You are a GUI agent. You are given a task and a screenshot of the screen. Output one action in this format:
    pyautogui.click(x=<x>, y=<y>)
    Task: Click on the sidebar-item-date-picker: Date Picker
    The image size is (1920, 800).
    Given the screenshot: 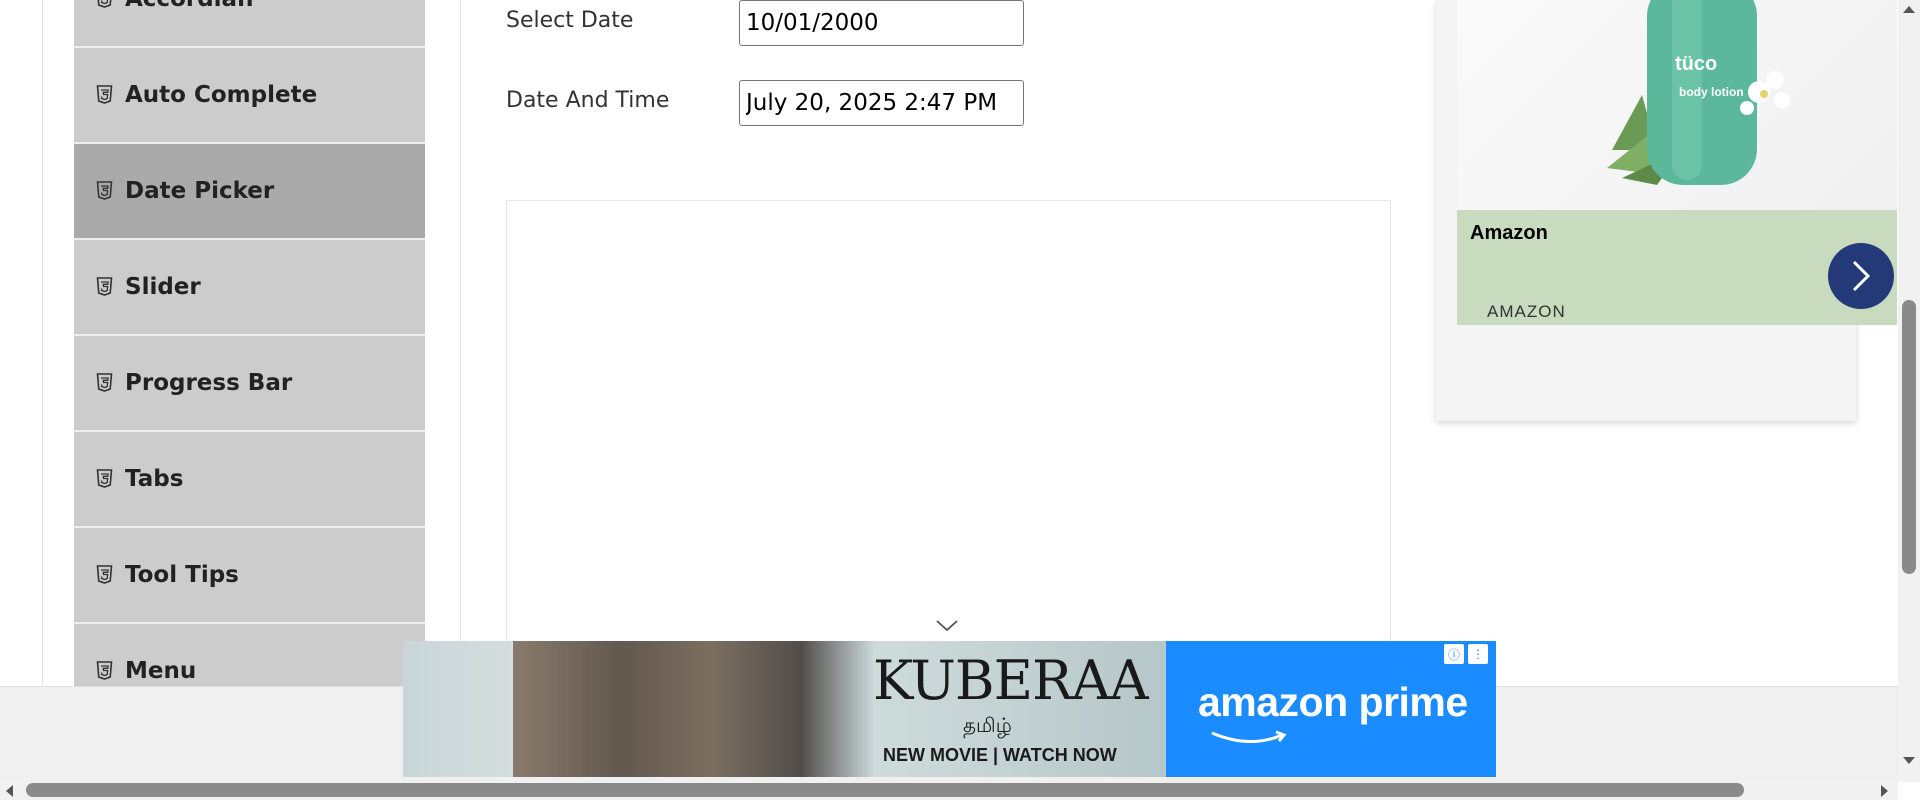 What is the action you would take?
    pyautogui.click(x=249, y=191)
    